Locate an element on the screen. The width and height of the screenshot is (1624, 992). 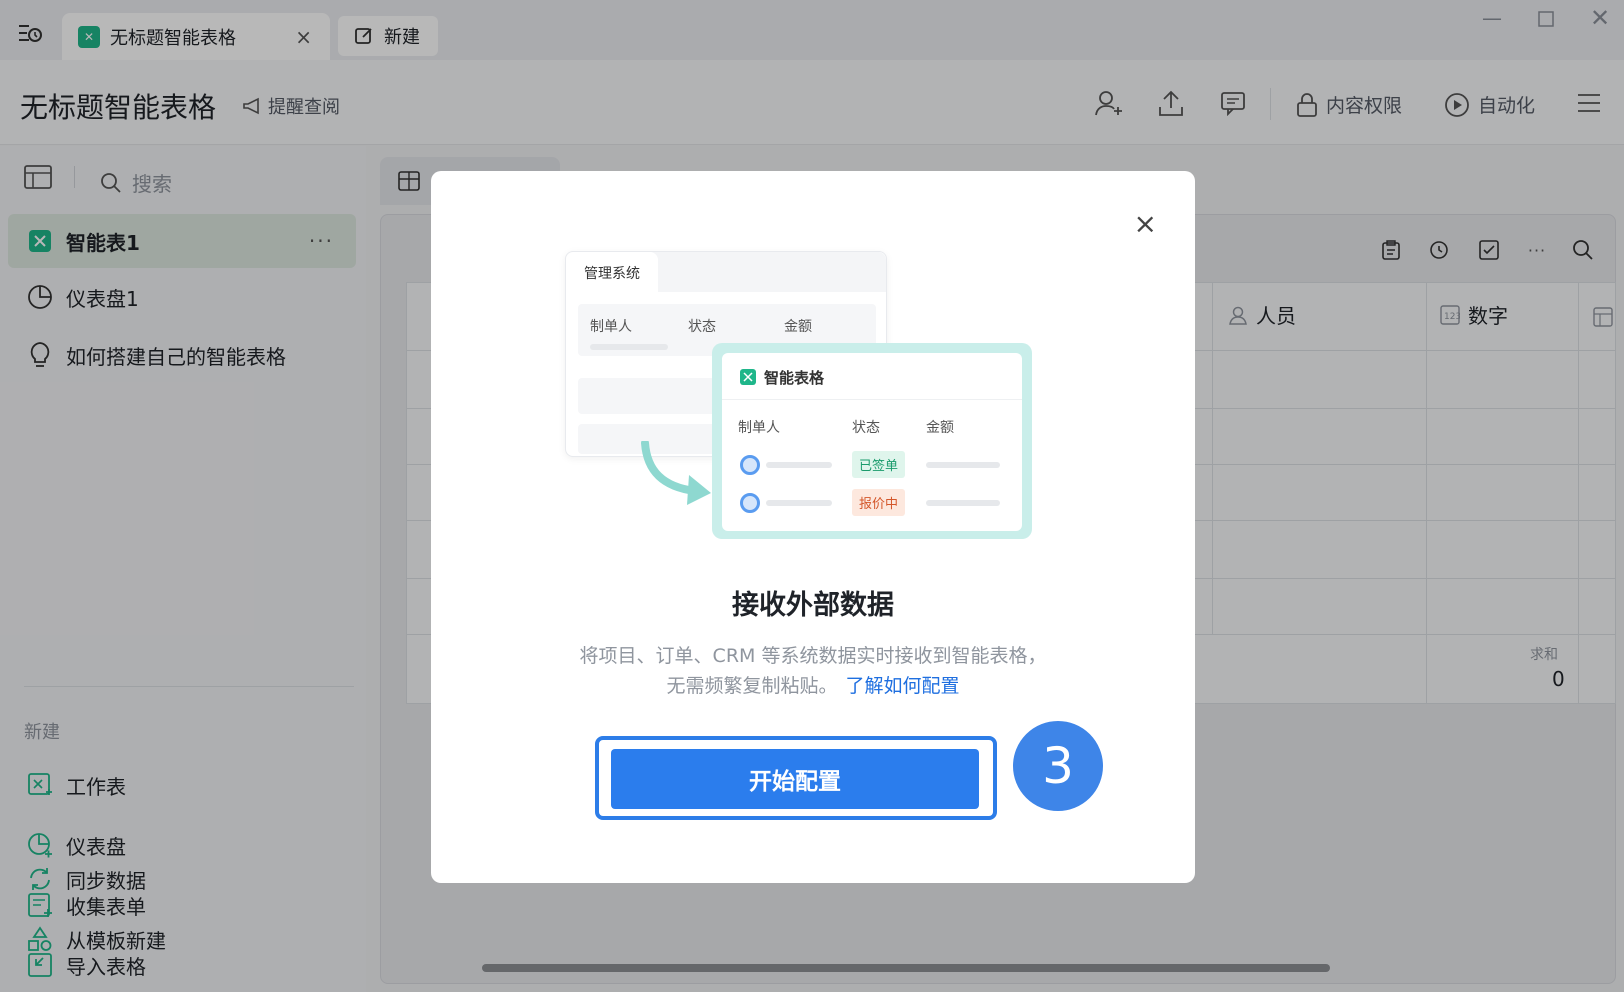
illustration-card: 智能表格 制单人 状态 金额 已签单 报价中 is located at coordinates (872, 442).